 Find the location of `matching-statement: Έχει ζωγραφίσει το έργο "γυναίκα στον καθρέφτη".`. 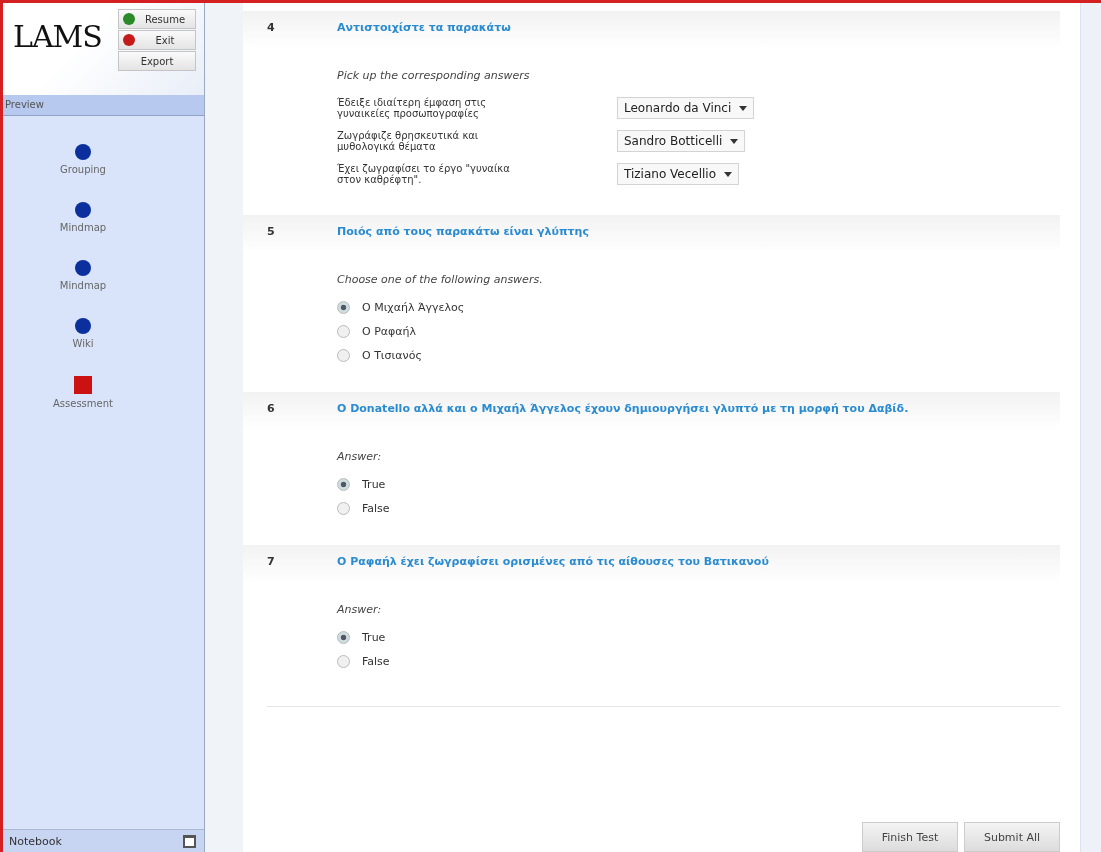

matching-statement: Έχει ζωγραφίσει το έργο "γυναίκα στον καθρέφτη". is located at coordinates (424, 174).